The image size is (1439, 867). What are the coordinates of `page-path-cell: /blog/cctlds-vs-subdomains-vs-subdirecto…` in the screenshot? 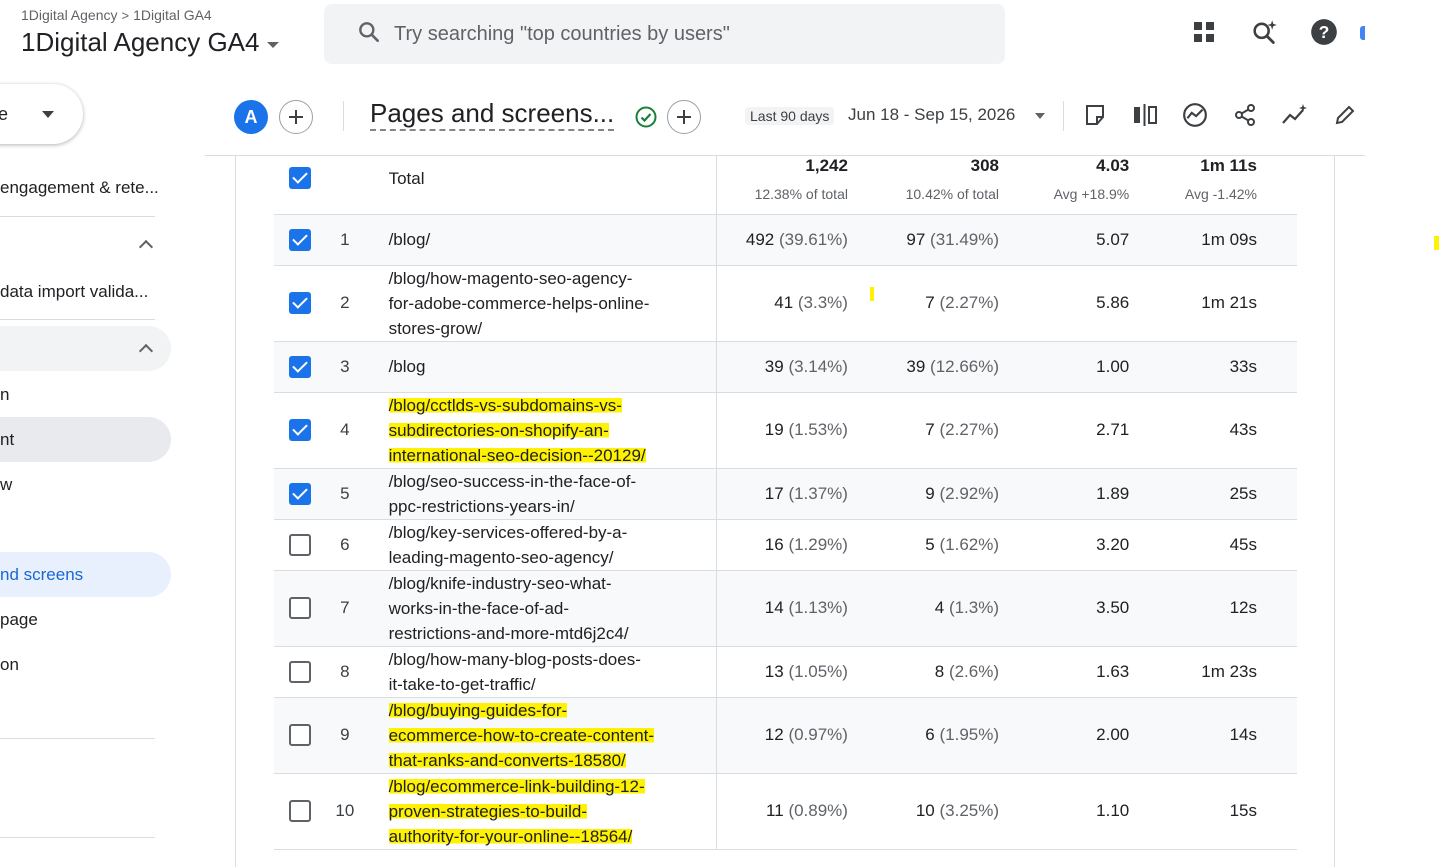 It's located at (540, 430).